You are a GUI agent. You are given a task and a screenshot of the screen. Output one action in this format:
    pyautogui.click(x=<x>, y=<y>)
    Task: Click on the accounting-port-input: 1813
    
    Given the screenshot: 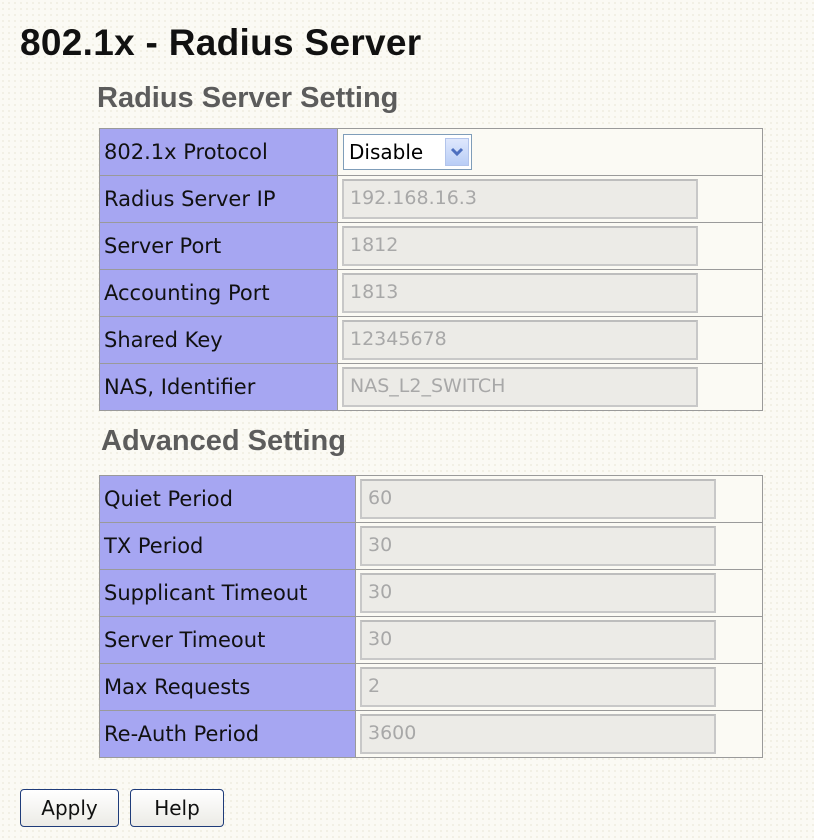 What is the action you would take?
    pyautogui.click(x=520, y=293)
    